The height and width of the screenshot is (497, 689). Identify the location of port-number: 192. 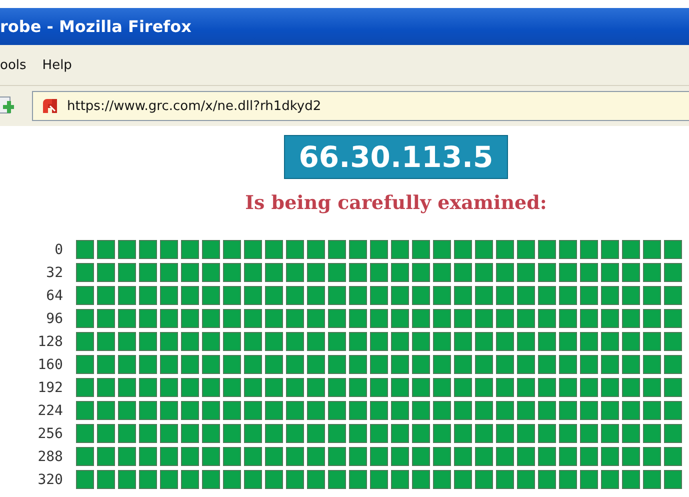
(49, 388).